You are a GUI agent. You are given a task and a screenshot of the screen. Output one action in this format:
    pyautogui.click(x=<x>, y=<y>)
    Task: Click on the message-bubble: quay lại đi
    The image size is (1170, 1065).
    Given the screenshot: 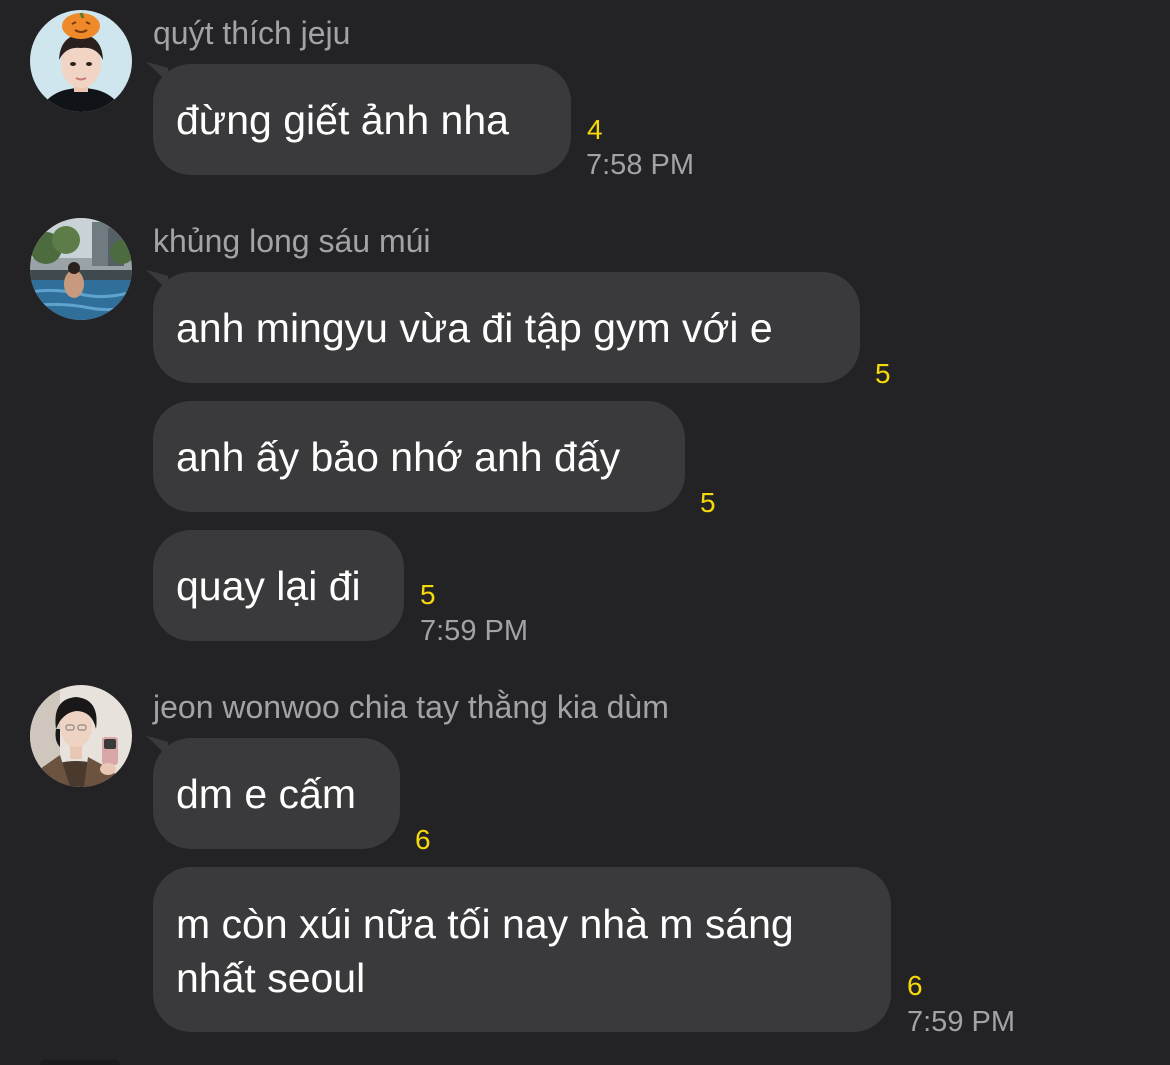 What is the action you would take?
    pyautogui.click(x=278, y=585)
    